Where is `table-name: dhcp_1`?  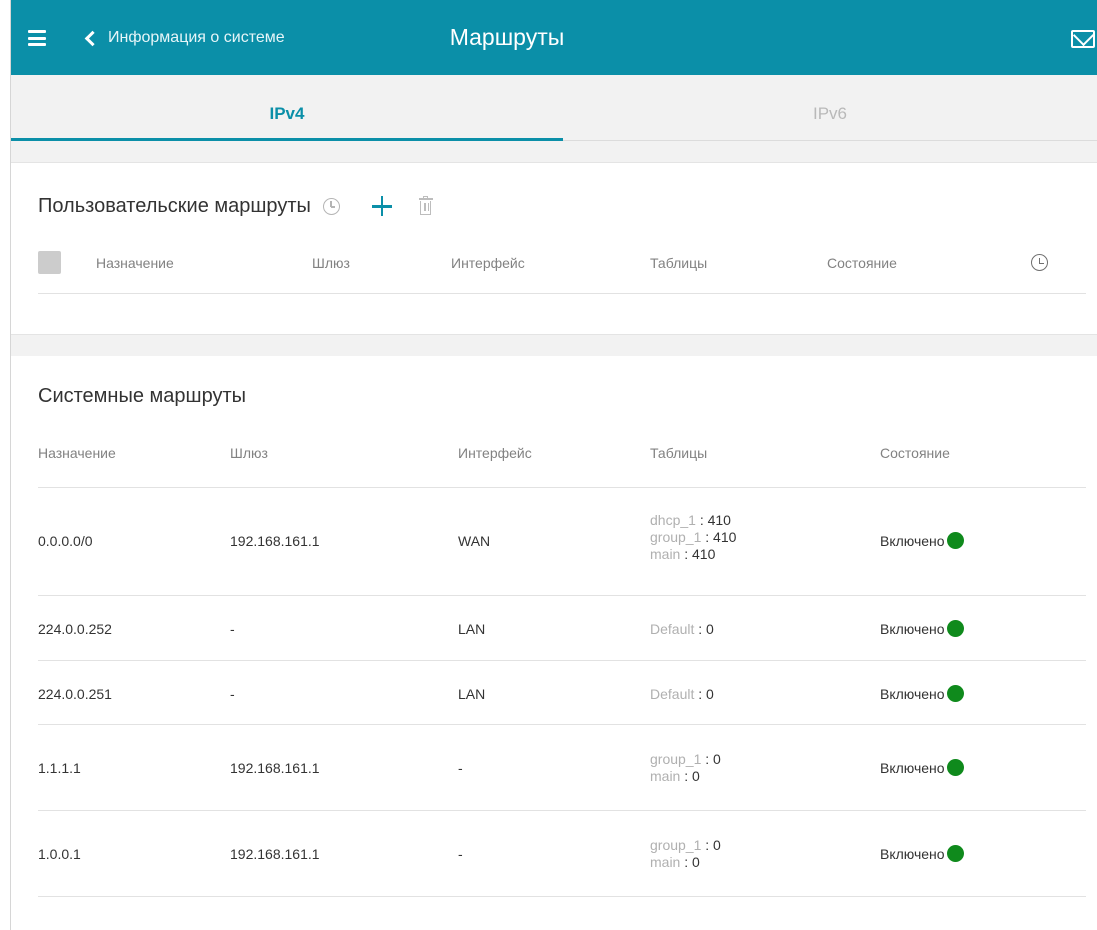 table-name: dhcp_1 is located at coordinates (675, 520).